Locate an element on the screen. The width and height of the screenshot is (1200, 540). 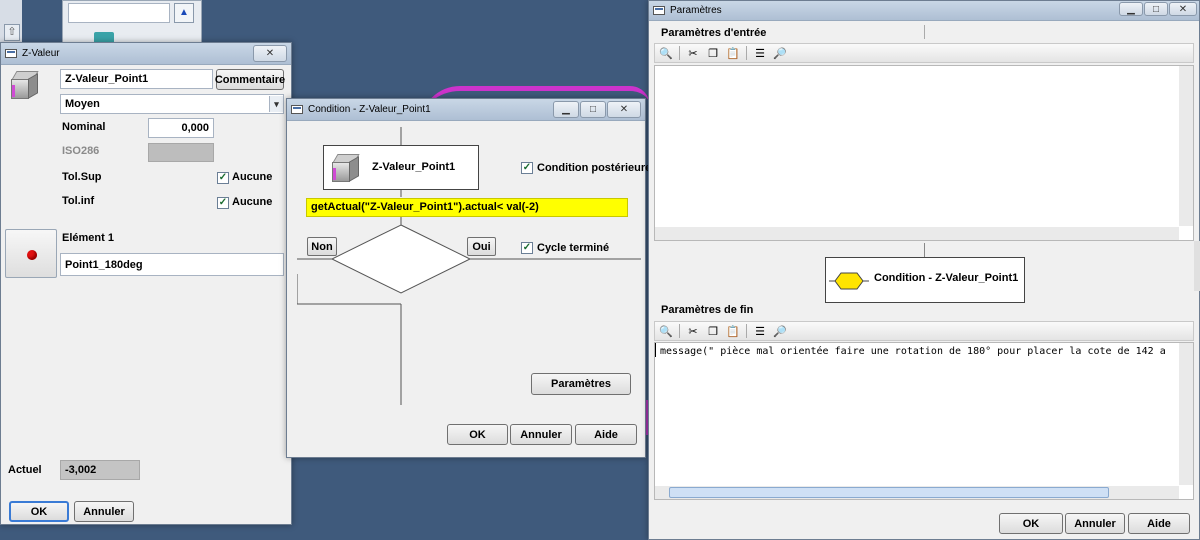
flow-node-label: Z-Valeur_Point1 is located at coordinates (414, 167).